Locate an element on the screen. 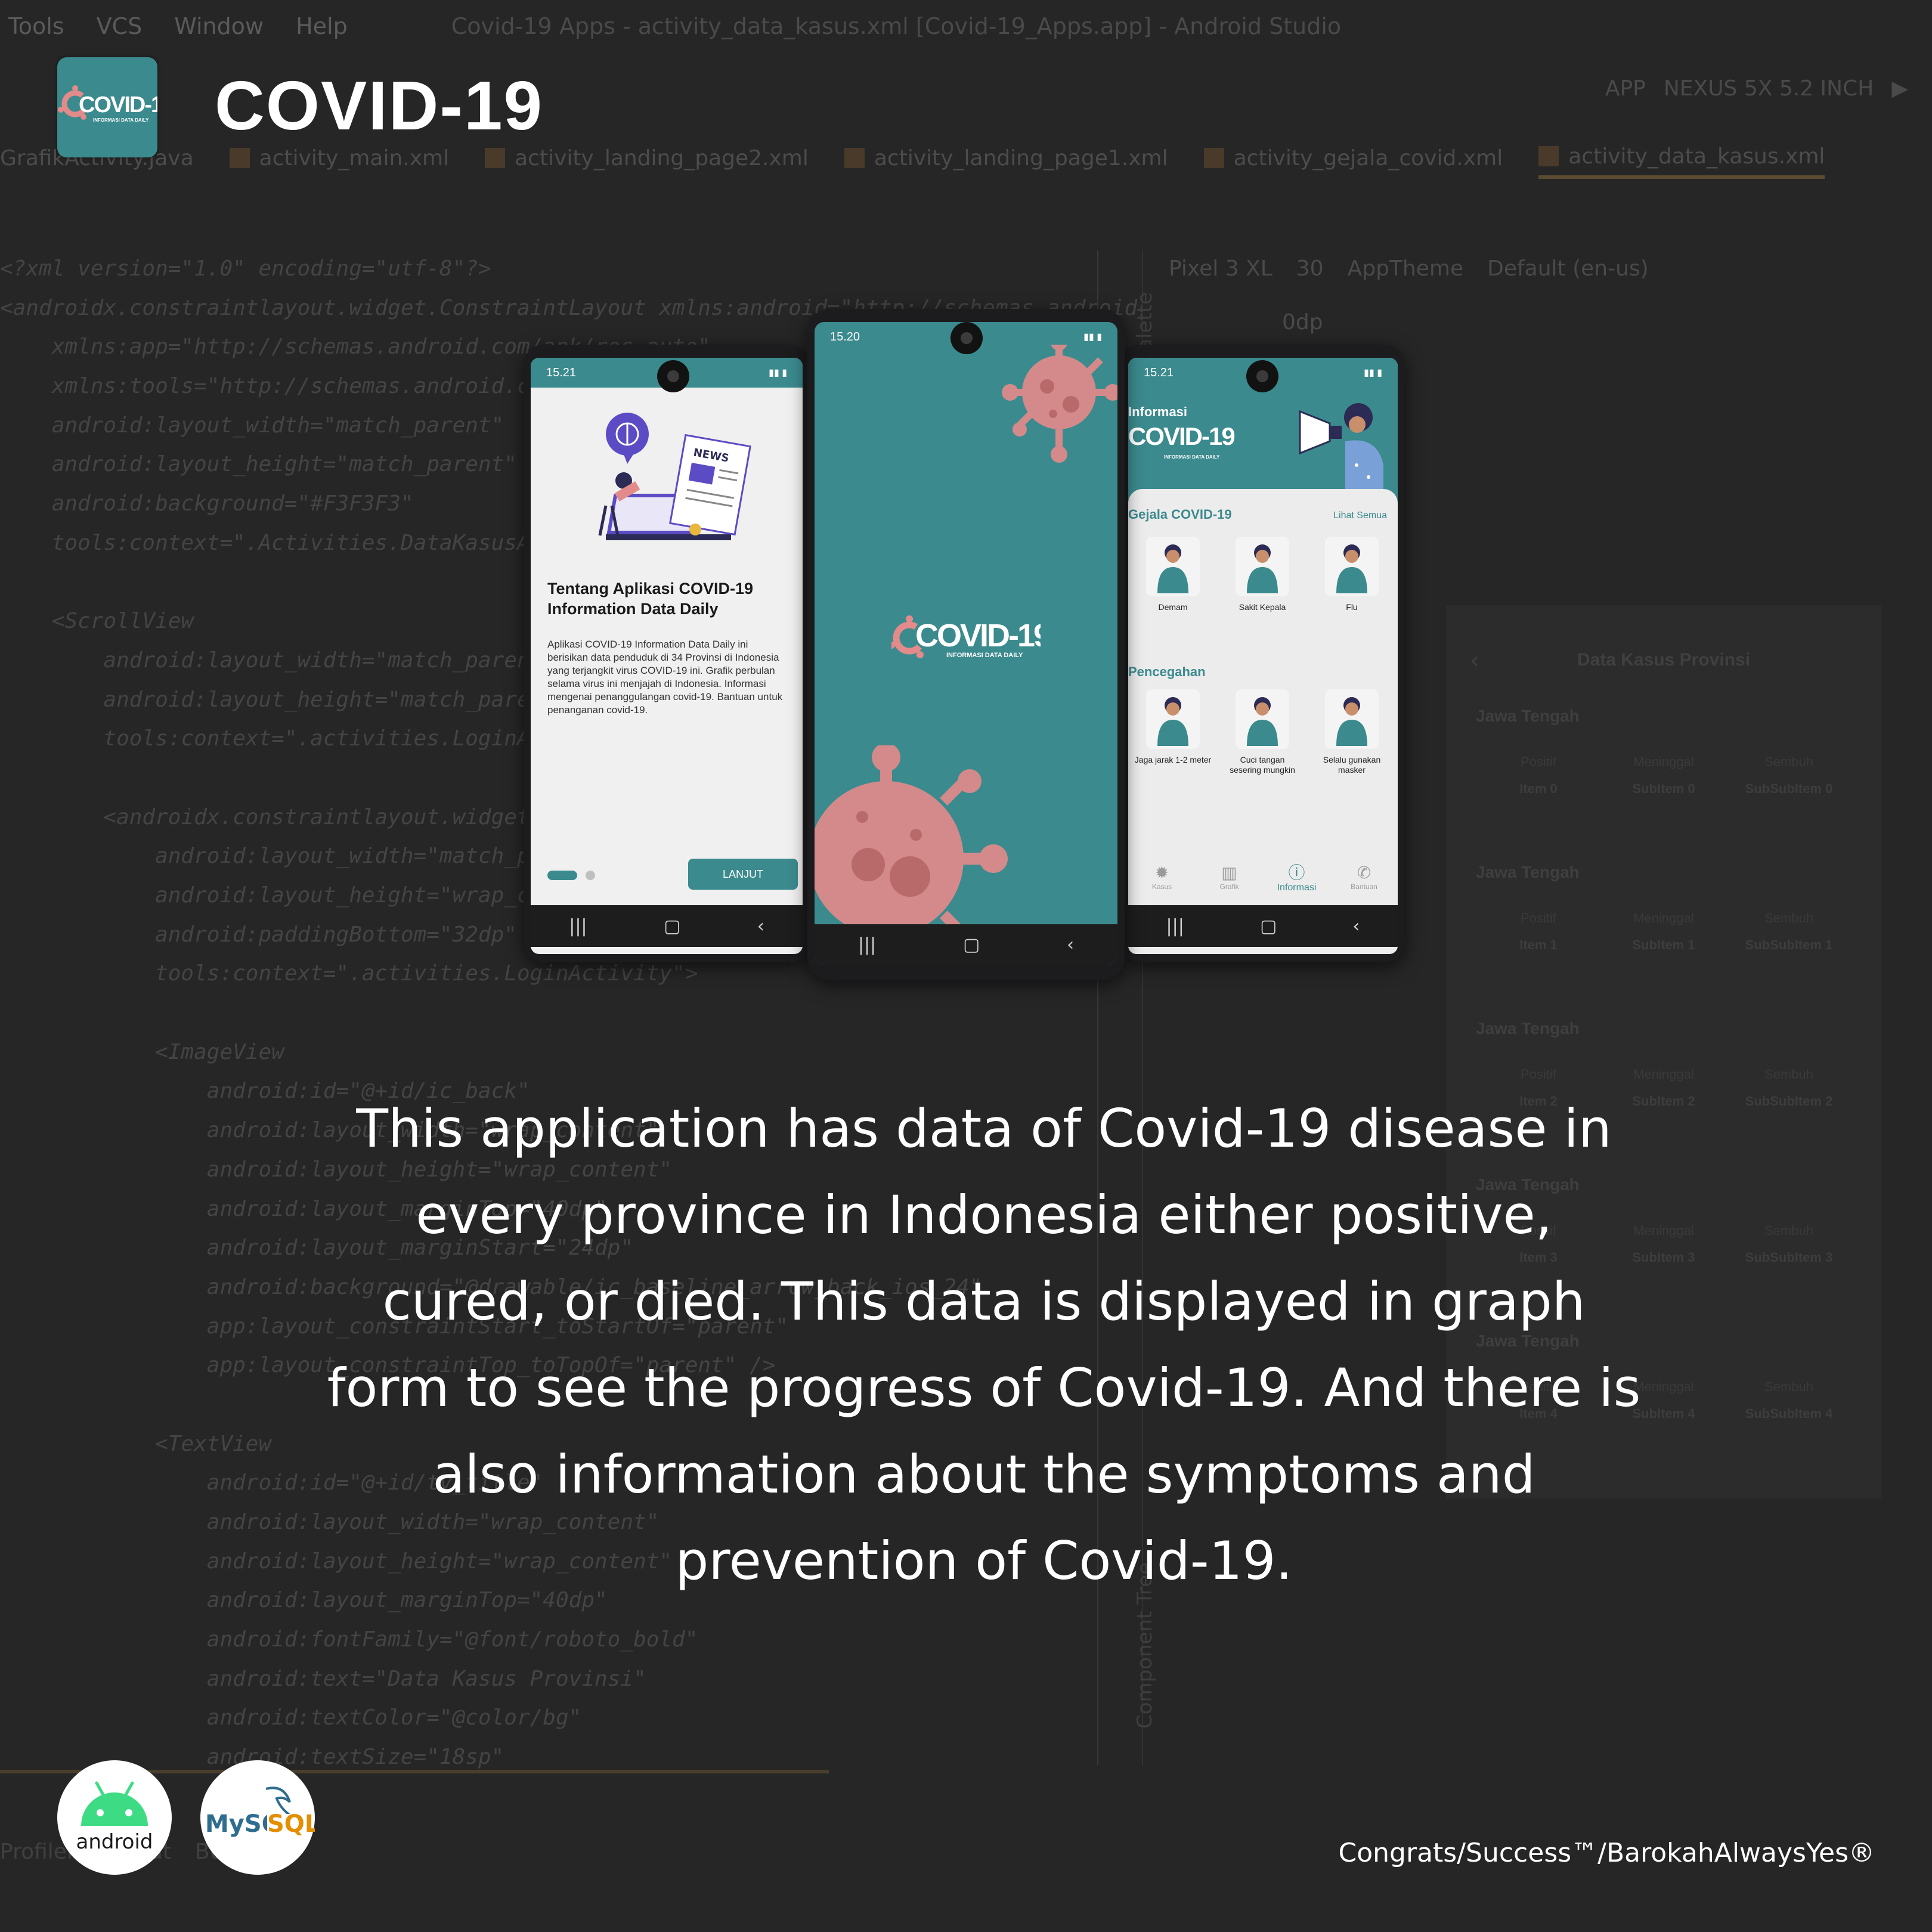  preview-value: SubSubItem 1 is located at coordinates (1789, 945).